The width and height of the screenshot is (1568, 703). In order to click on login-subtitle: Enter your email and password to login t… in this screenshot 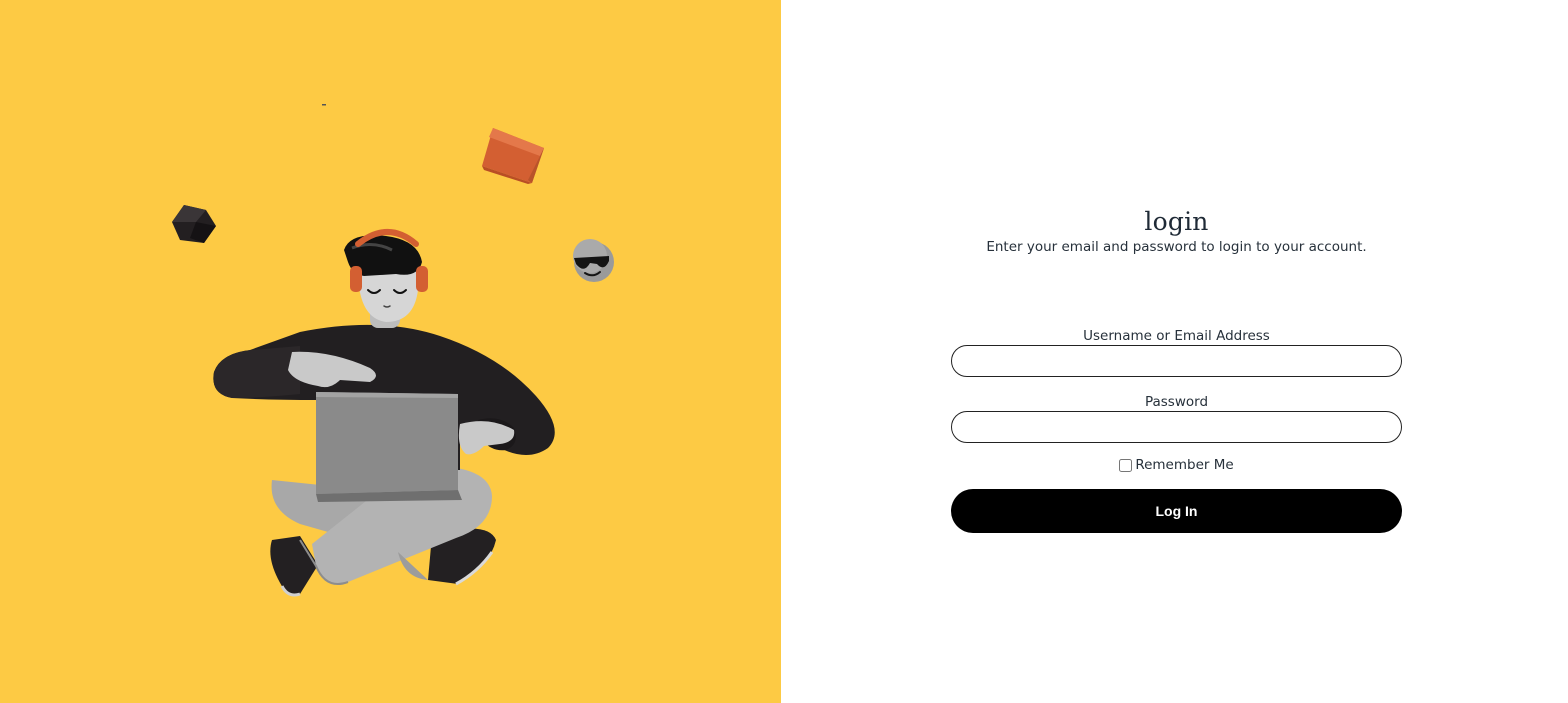, I will do `click(1176, 247)`.